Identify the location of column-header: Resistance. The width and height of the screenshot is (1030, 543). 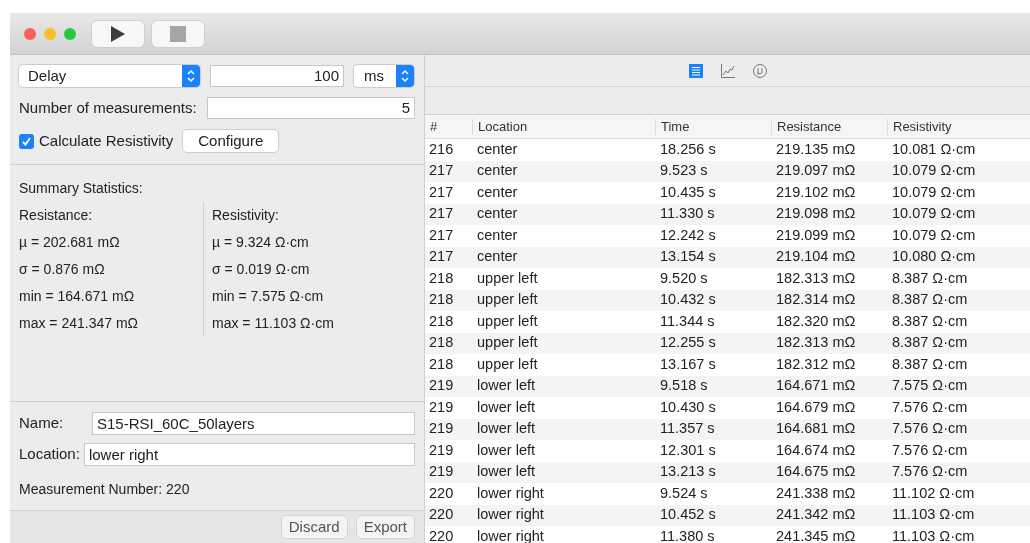
(830, 126).